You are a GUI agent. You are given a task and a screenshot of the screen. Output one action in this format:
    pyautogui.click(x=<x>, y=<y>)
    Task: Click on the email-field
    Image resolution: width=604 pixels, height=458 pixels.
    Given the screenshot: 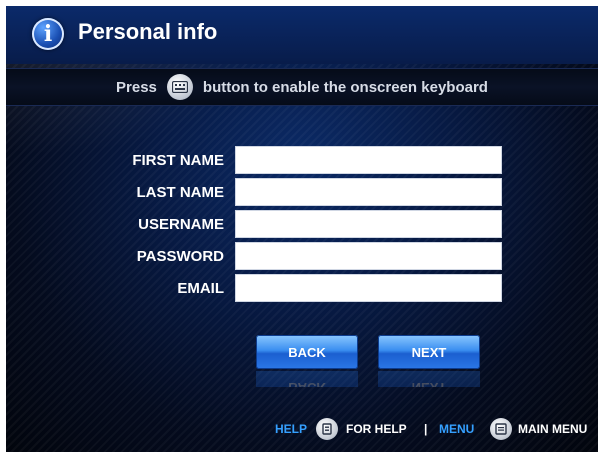 What is the action you would take?
    pyautogui.click(x=368, y=288)
    